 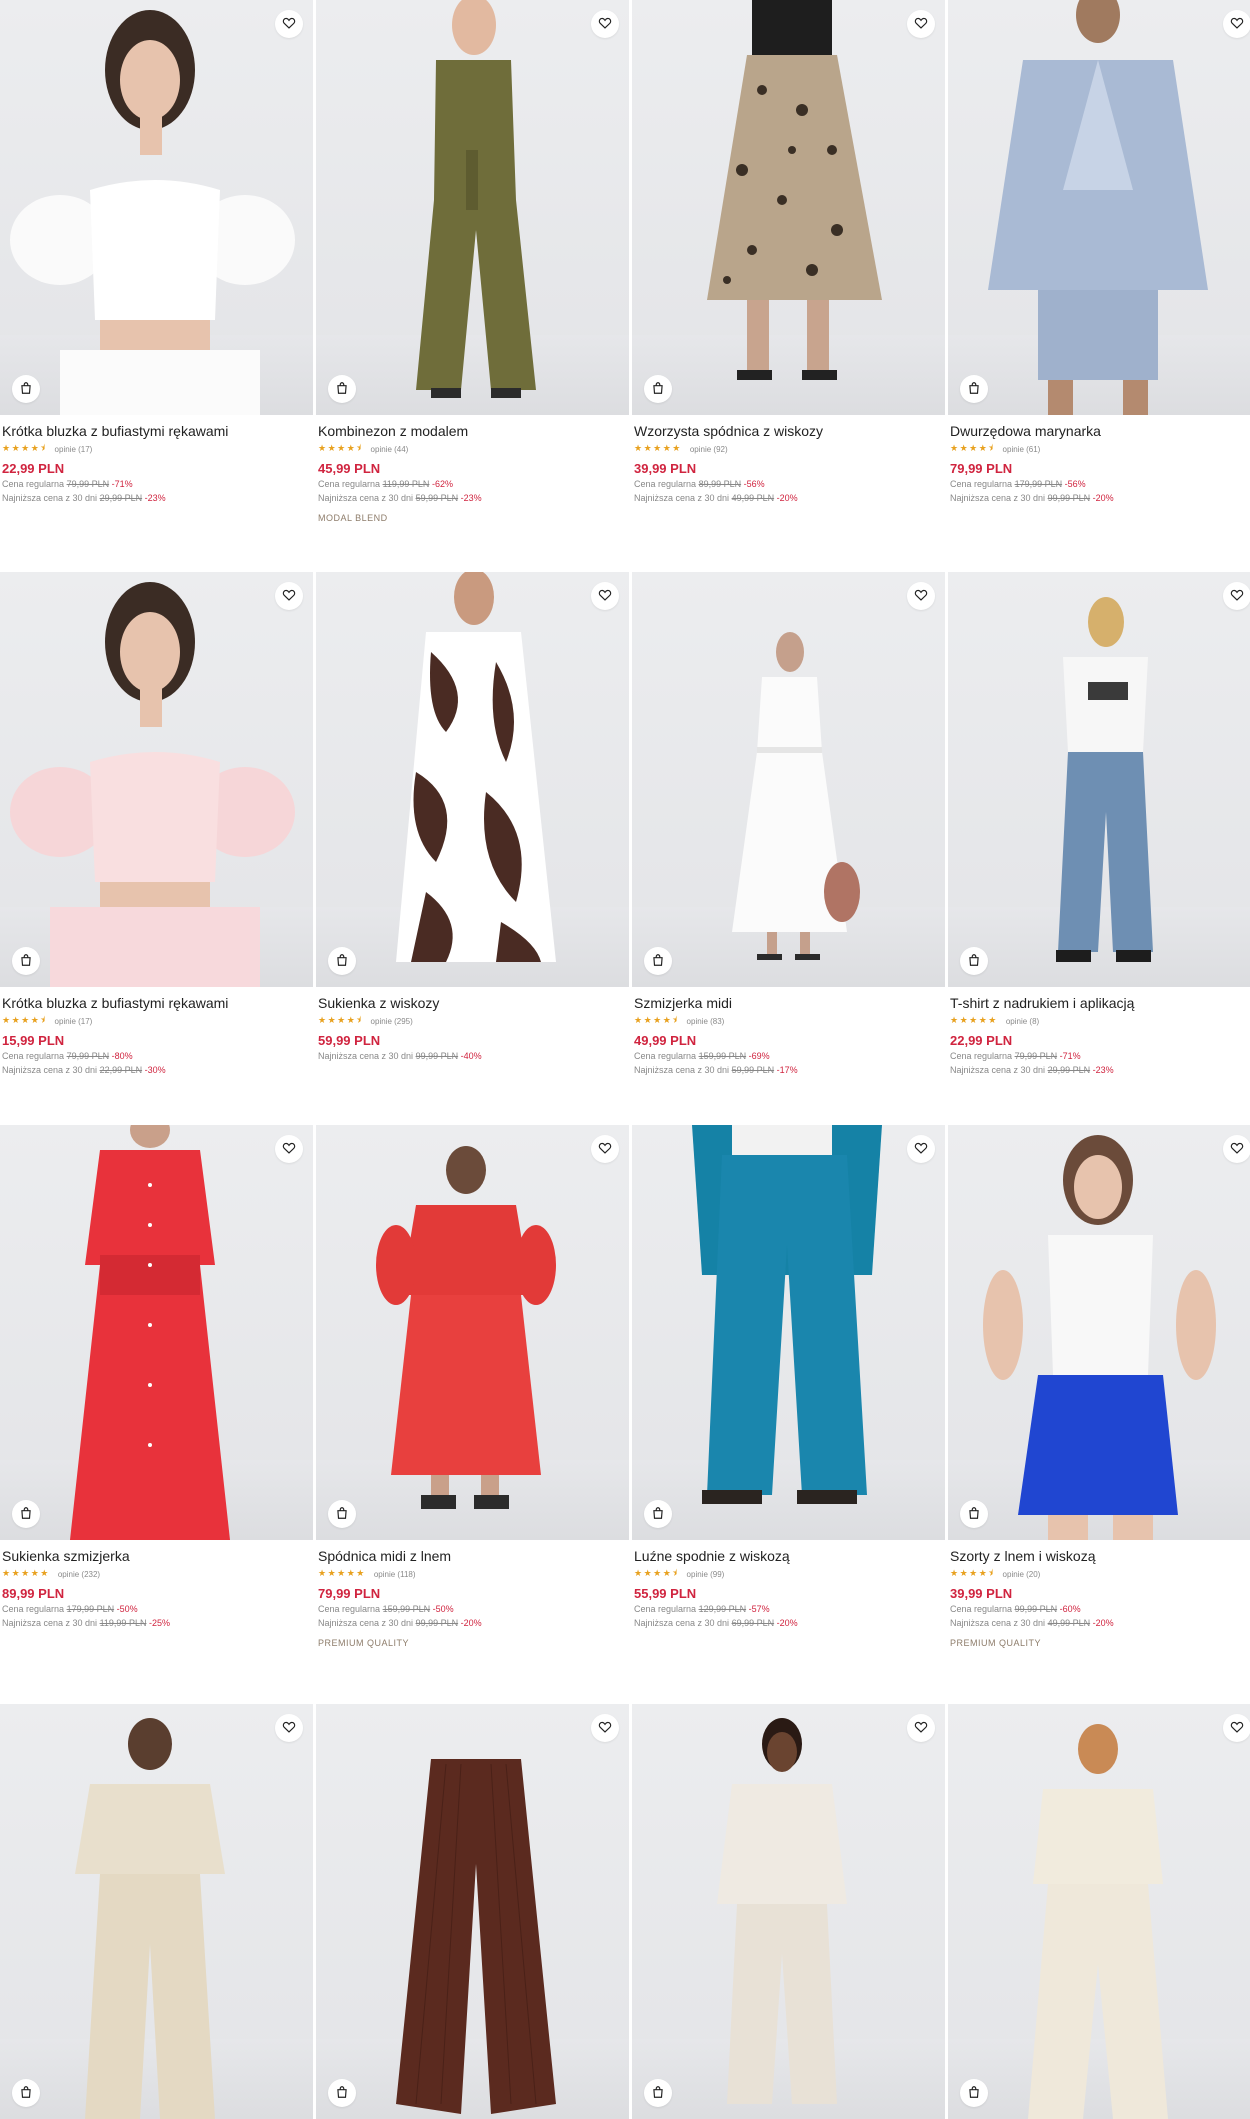 What do you see at coordinates (392, 1021) in the screenshot?
I see `review-count: opinie (295)` at bounding box center [392, 1021].